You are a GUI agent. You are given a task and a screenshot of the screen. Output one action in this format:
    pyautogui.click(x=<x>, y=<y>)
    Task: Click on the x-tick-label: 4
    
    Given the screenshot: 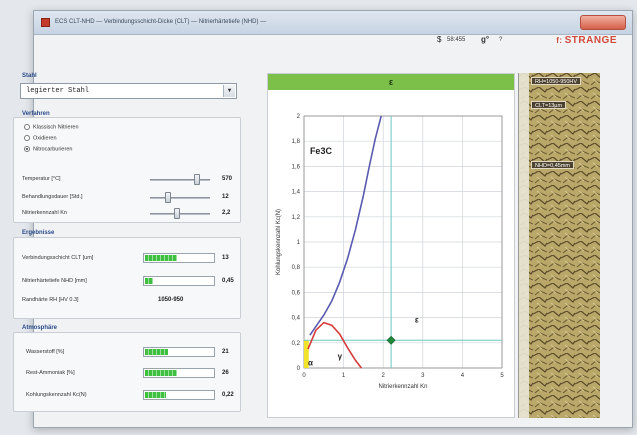 What is the action you would take?
    pyautogui.click(x=463, y=376)
    